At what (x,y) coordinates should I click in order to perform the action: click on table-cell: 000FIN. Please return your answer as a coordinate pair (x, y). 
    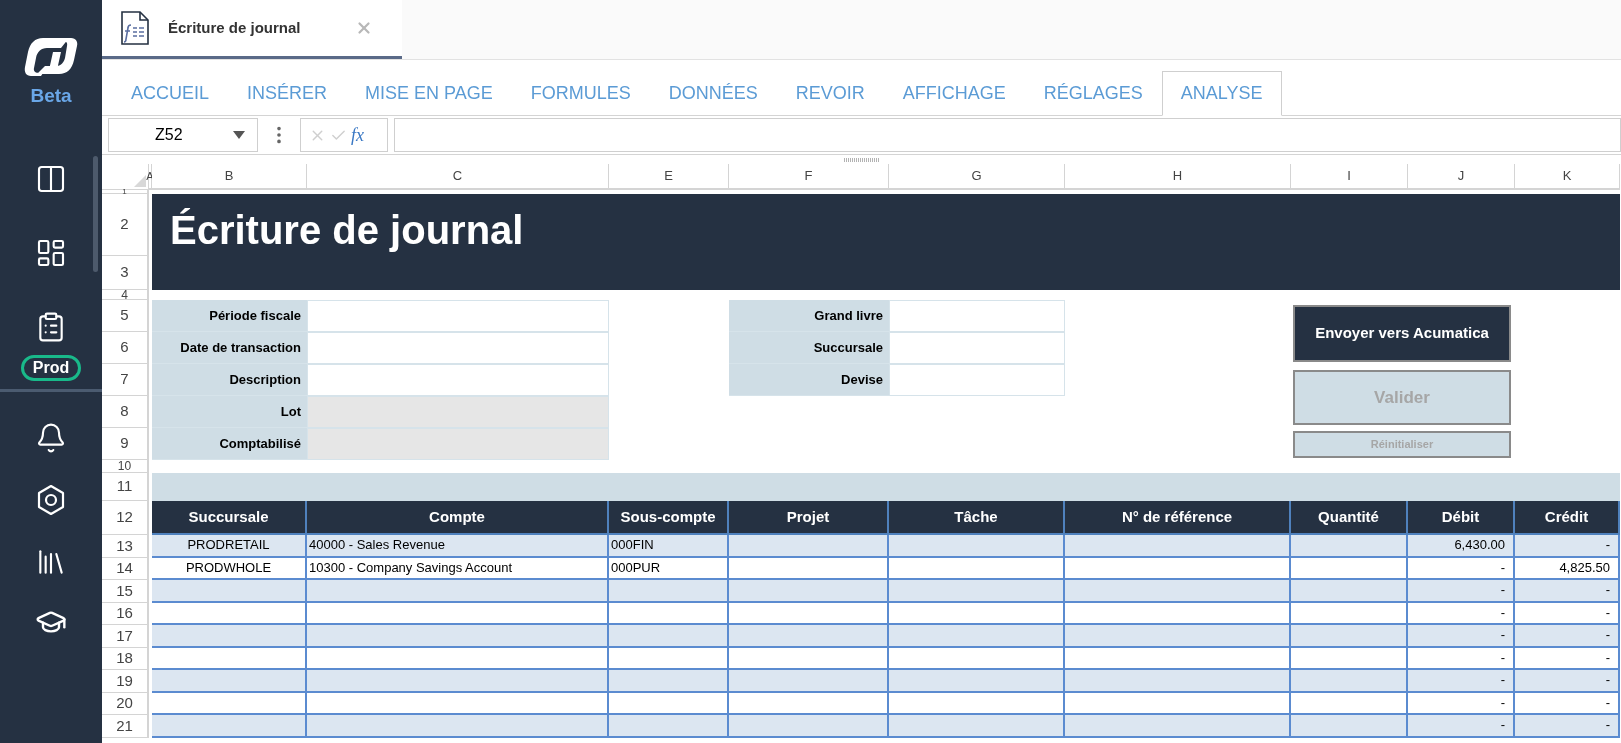
    Looking at the image, I should click on (669, 546).